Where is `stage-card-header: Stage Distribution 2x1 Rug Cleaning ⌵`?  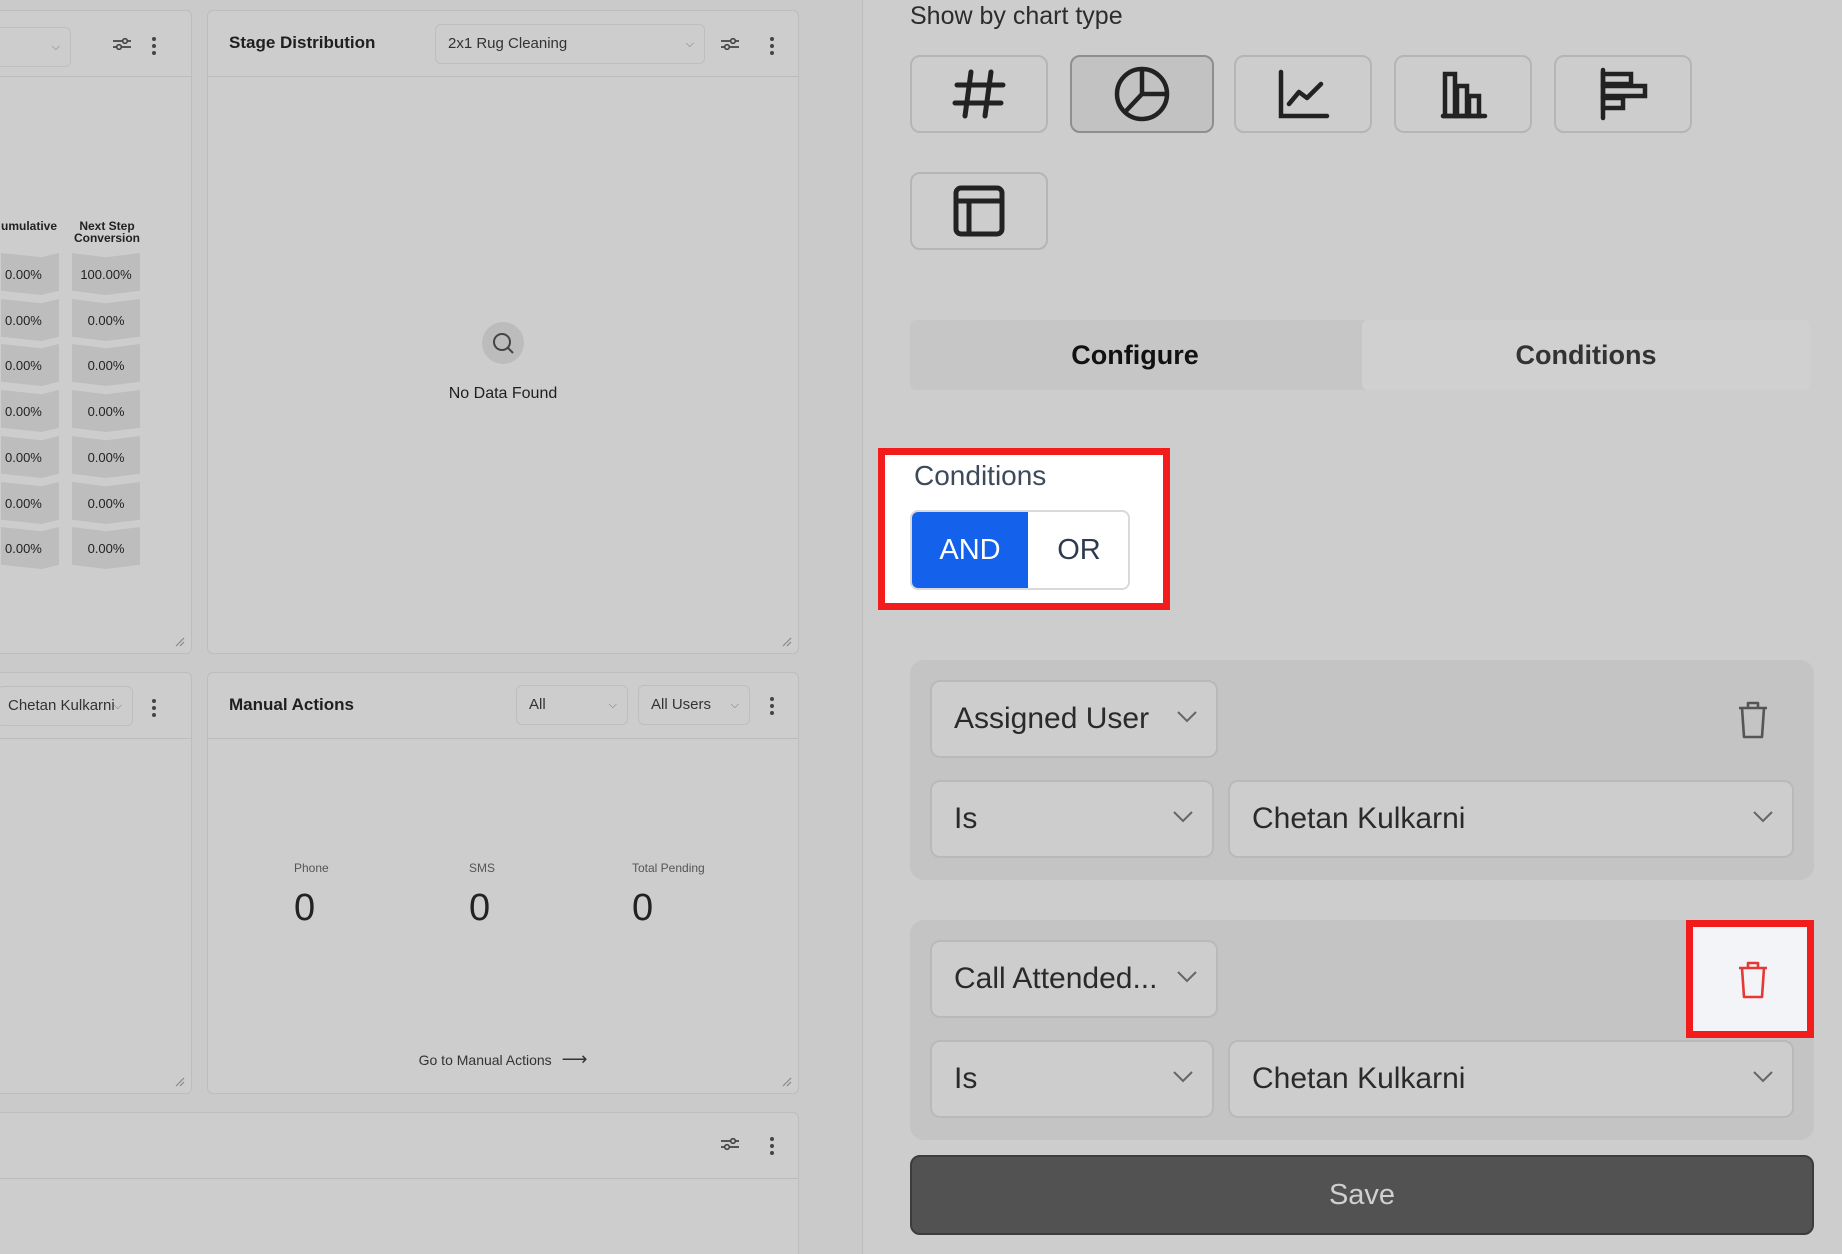 stage-card-header: Stage Distribution 2x1 Rug Cleaning ⌵ is located at coordinates (503, 44).